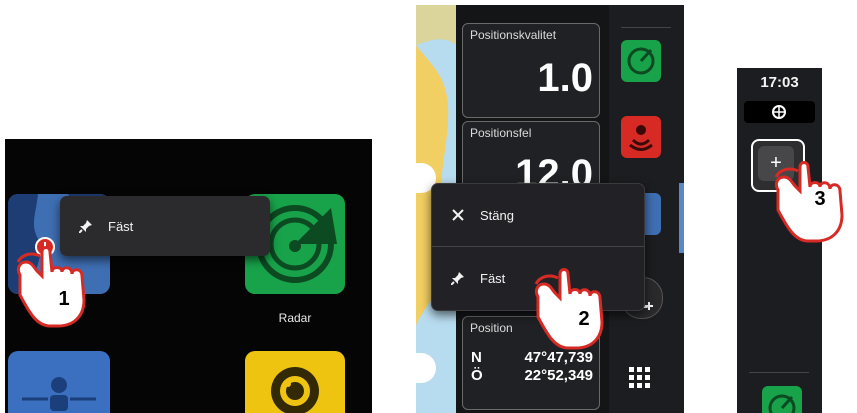 Image resolution: width=857 pixels, height=413 pixels. I want to click on close-icon, so click(458, 215).